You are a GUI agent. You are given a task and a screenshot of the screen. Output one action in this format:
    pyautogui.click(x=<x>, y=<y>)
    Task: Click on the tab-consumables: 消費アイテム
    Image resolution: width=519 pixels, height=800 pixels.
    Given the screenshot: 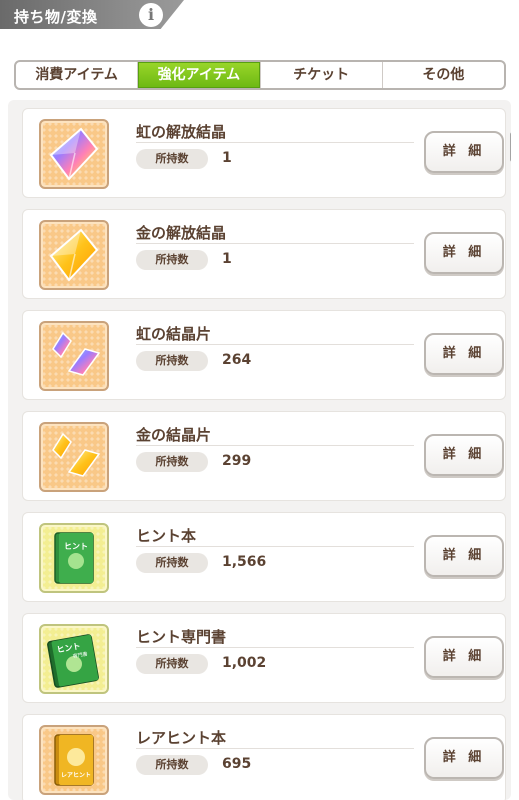 What is the action you would take?
    pyautogui.click(x=77, y=75)
    